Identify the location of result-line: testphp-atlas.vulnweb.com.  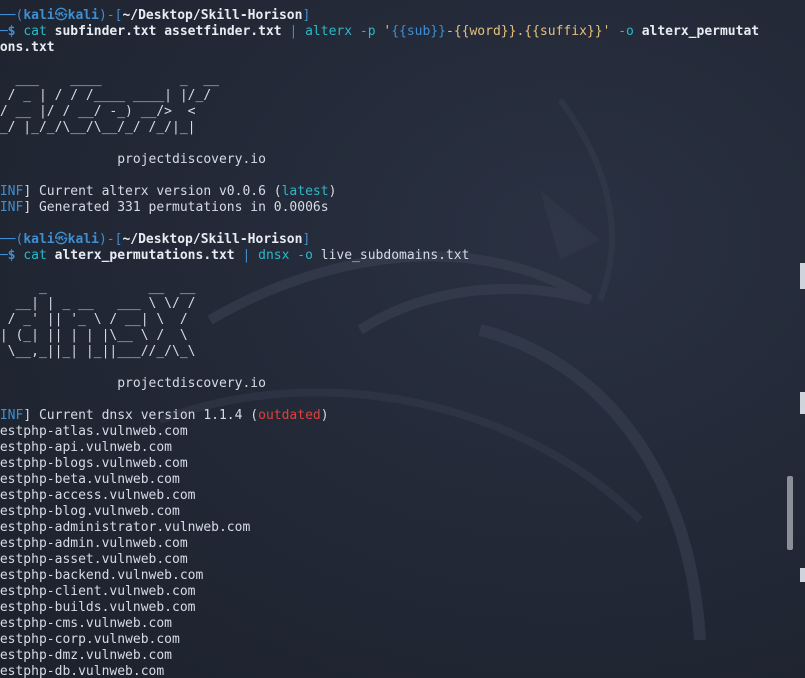
(94, 431).